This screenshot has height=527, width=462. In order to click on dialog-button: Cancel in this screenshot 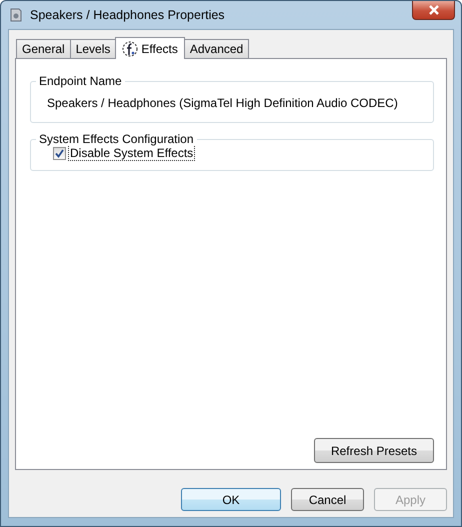, I will do `click(327, 499)`.